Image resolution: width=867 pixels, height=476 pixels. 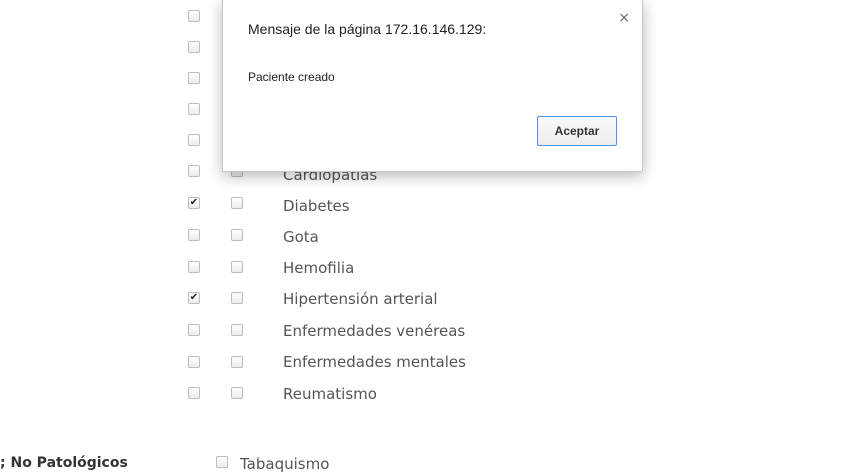 I want to click on condition-label: Enfermedades venéreas, so click(x=374, y=331).